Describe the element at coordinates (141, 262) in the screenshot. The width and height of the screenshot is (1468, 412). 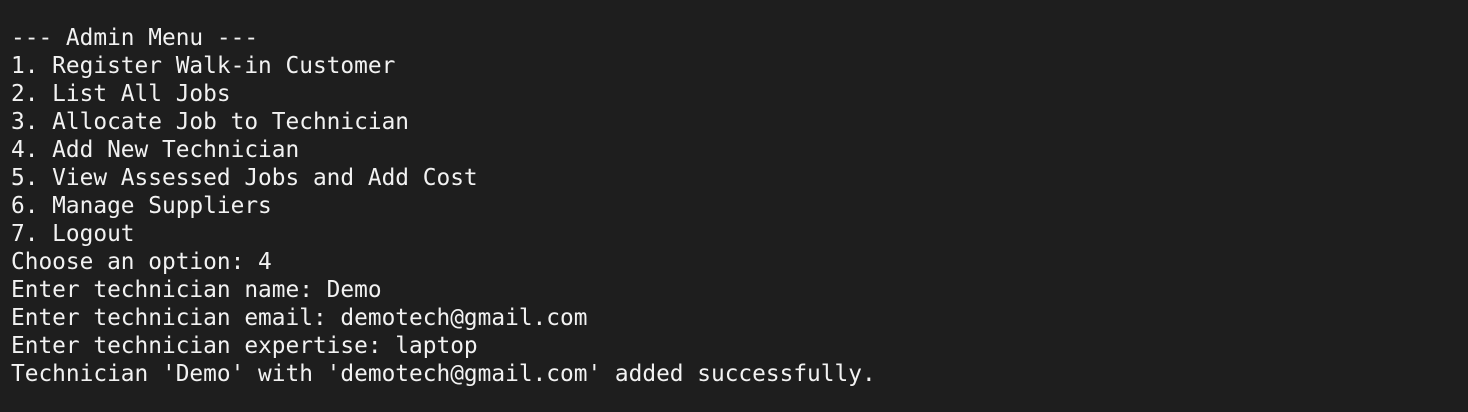
I see `option-prompt-line: Choose an option: 4` at that location.